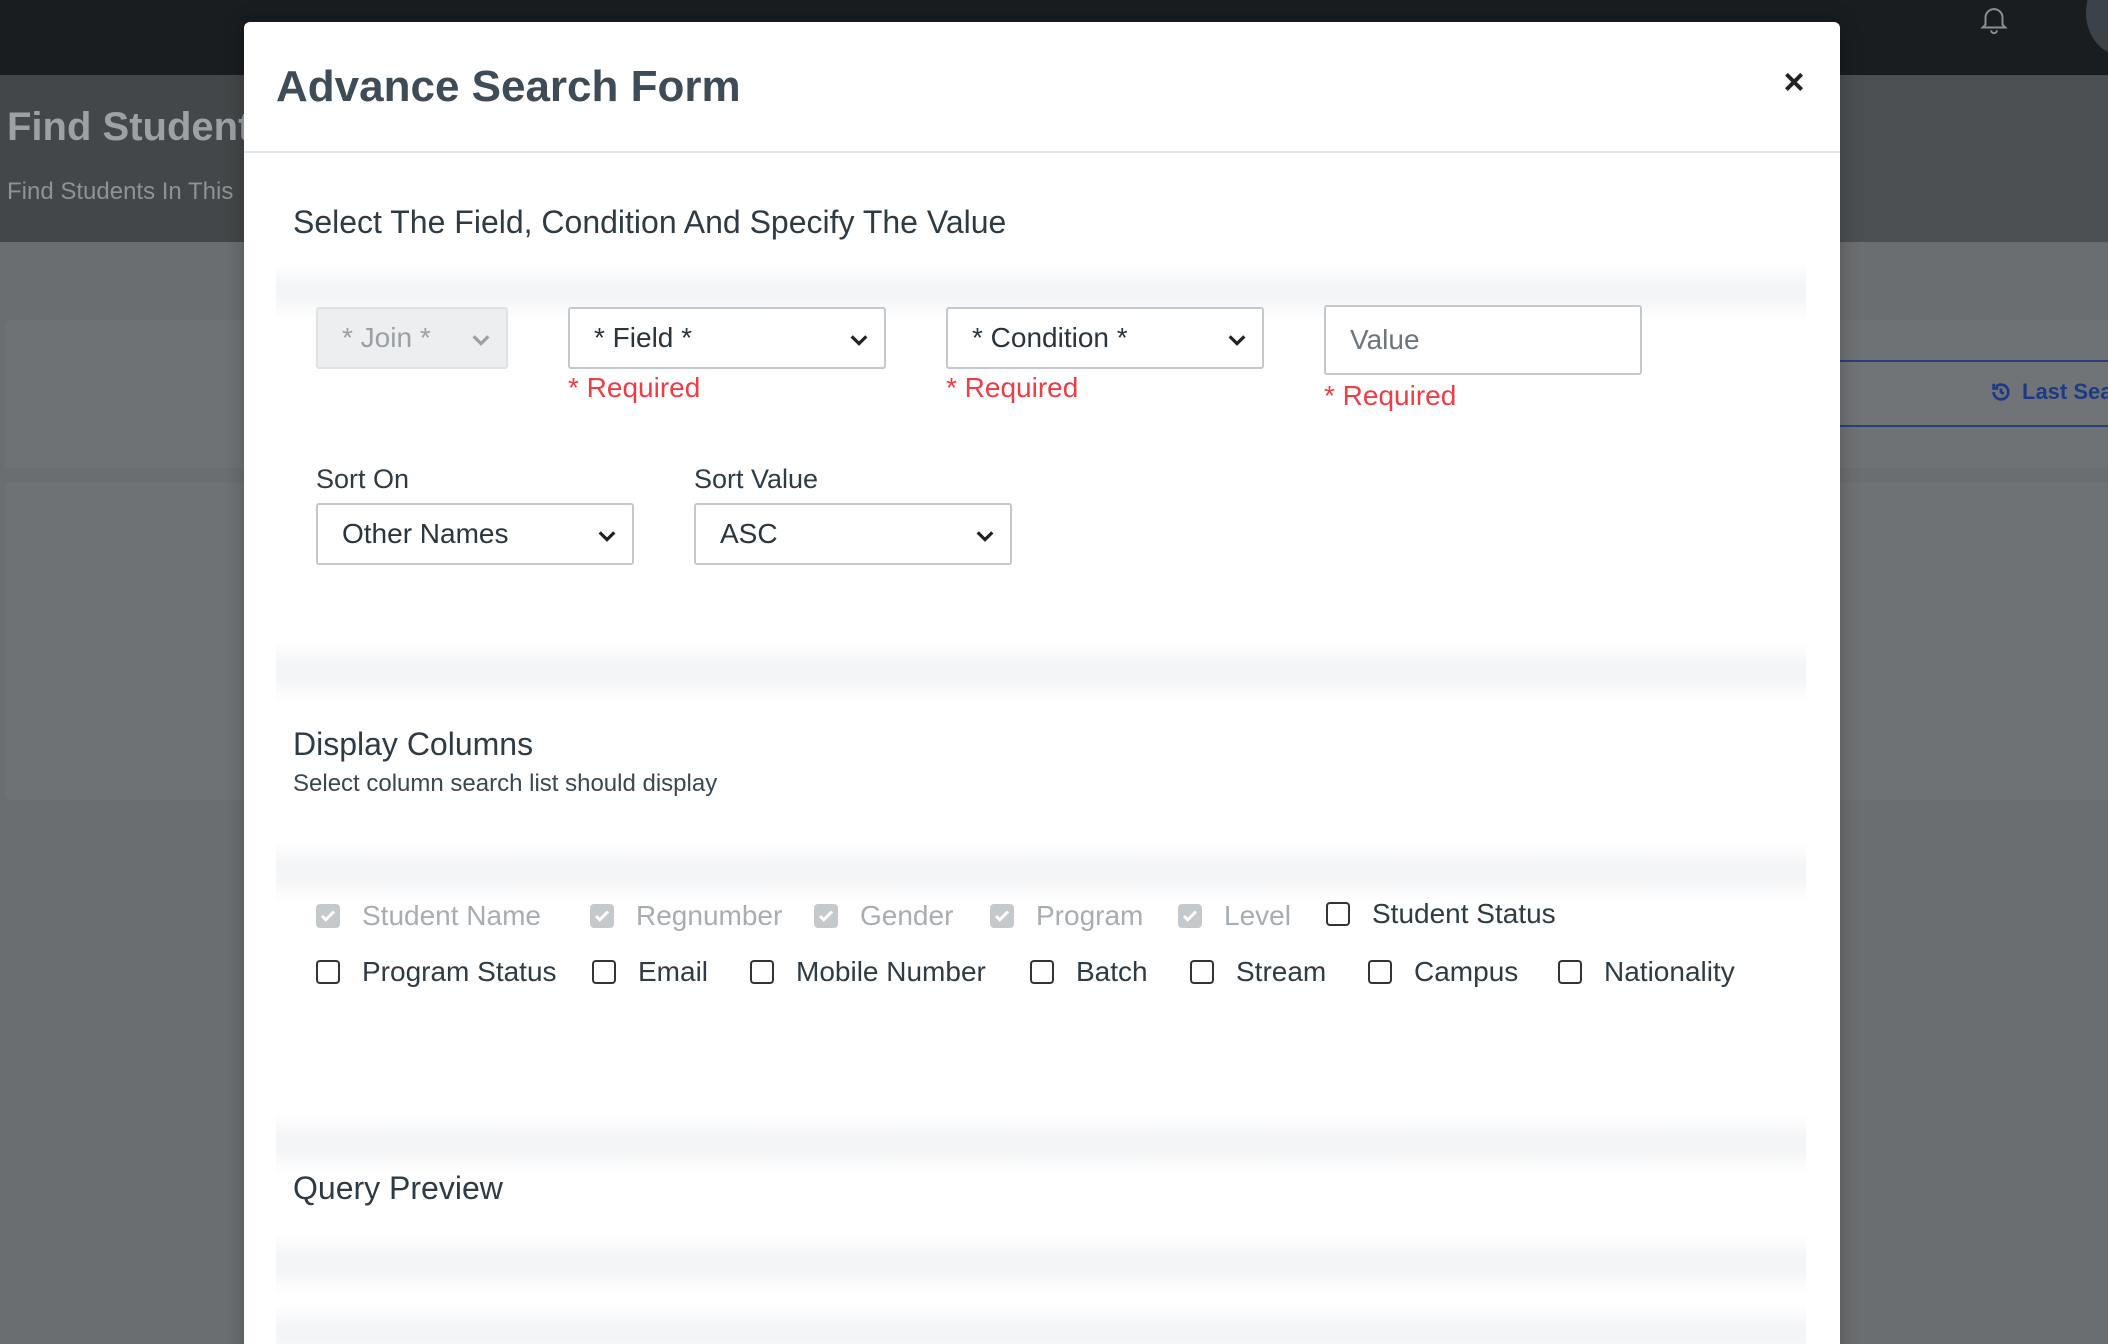 The height and width of the screenshot is (1344, 2108). What do you see at coordinates (727, 338) in the screenshot?
I see `field-select: * Field *` at bounding box center [727, 338].